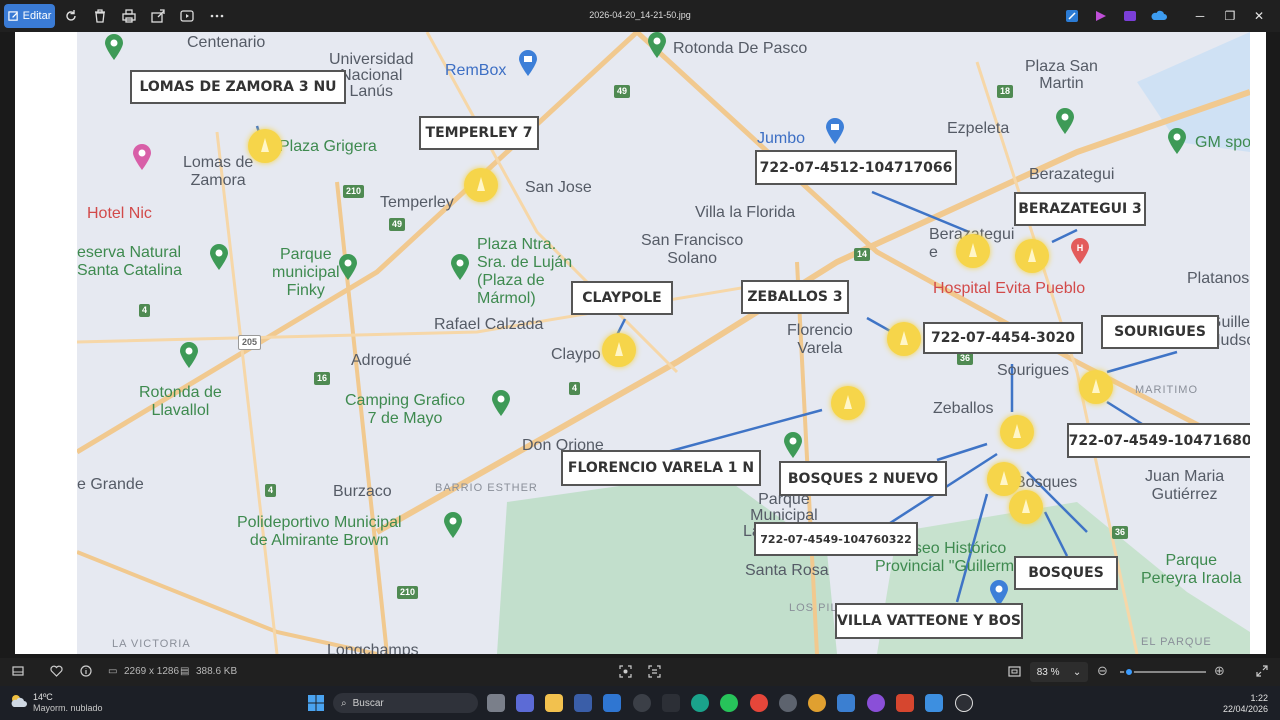 The height and width of the screenshot is (720, 1280). Describe the element at coordinates (158, 16) in the screenshot. I see `share-icon` at that location.